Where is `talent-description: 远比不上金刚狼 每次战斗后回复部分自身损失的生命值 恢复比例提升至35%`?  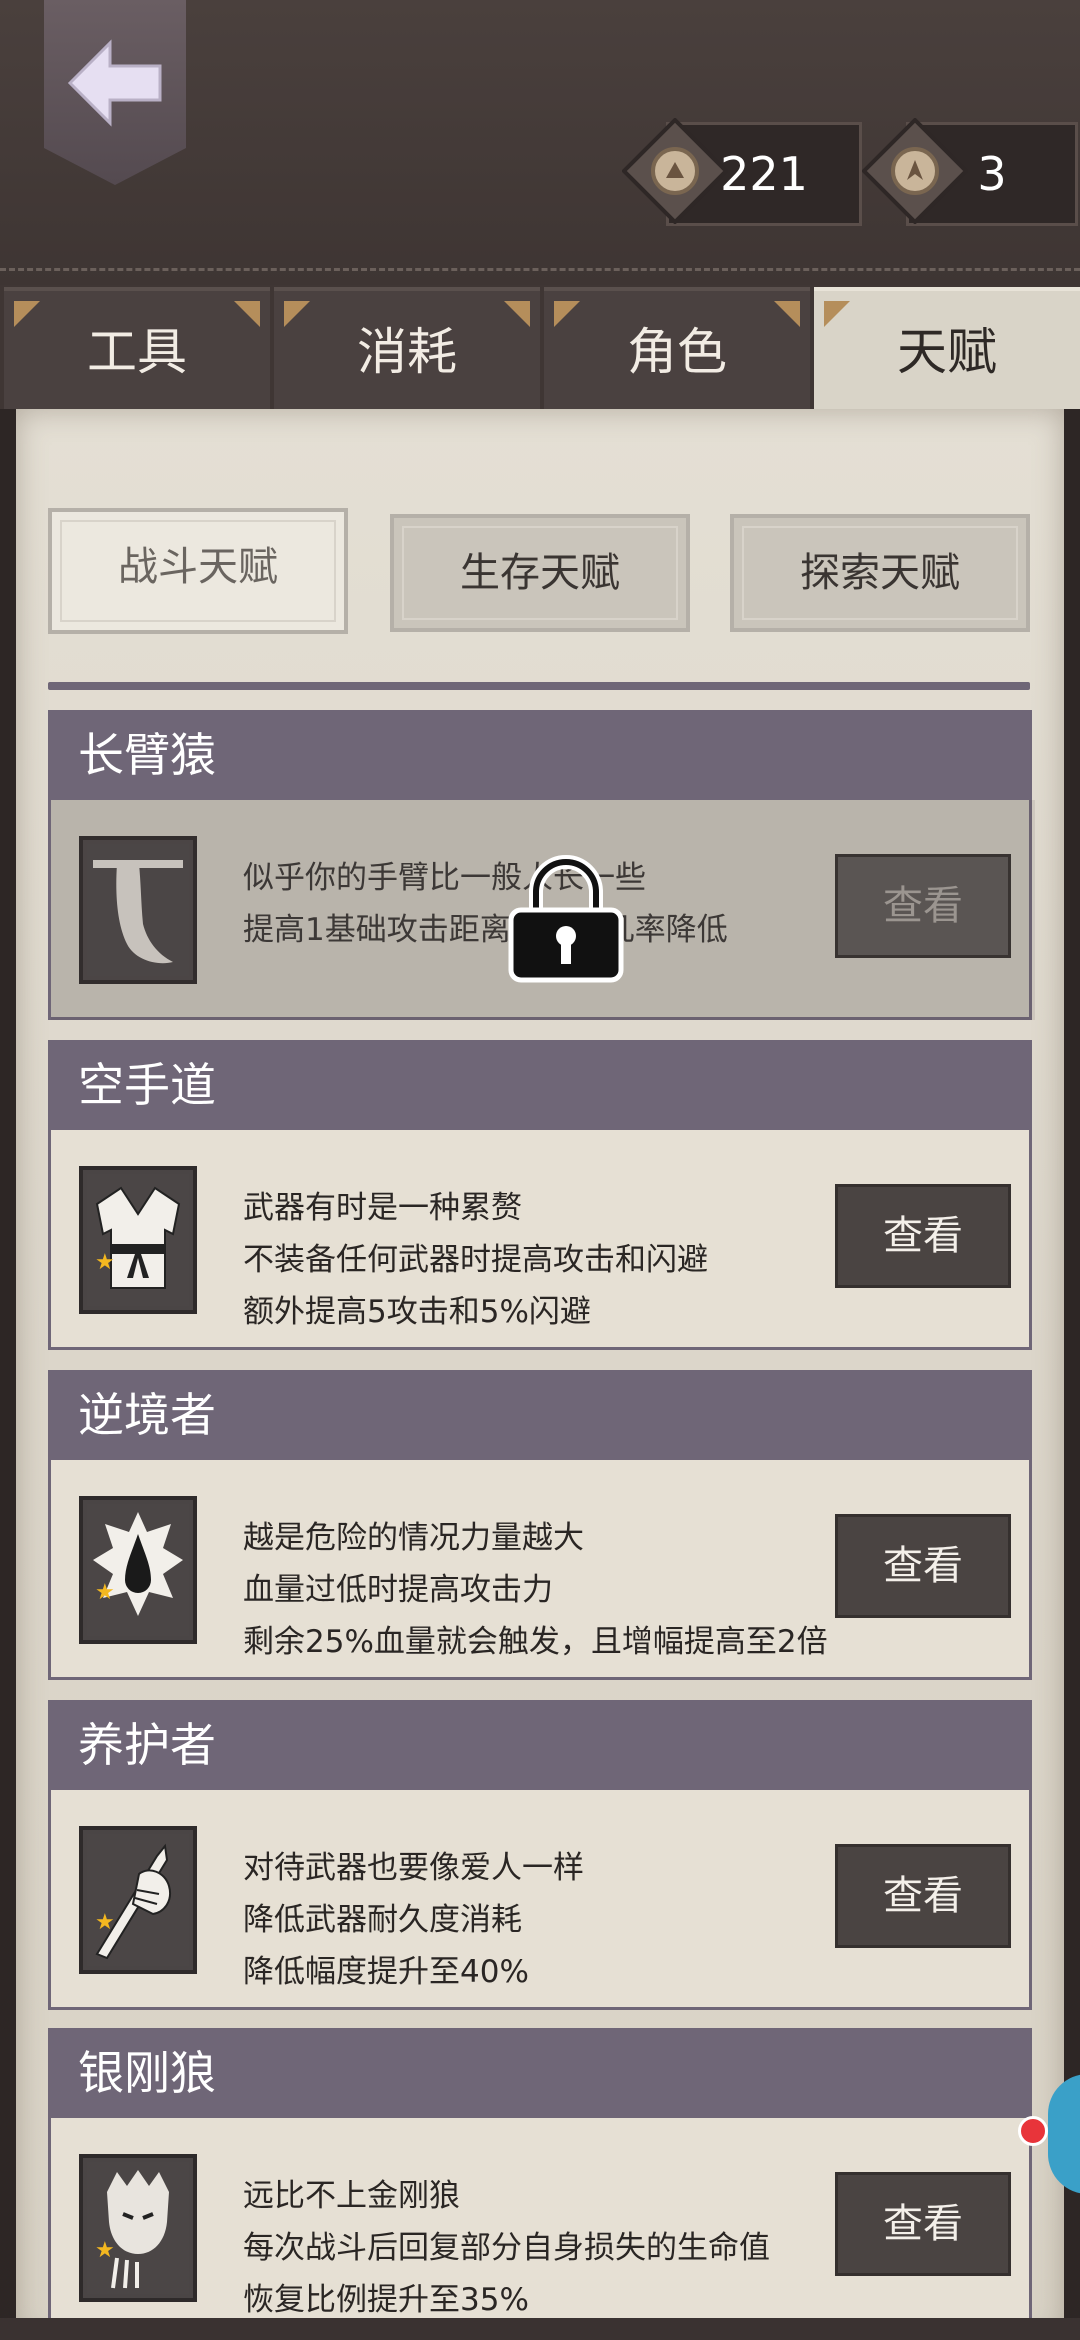 talent-description: 远比不上金刚狼 每次战斗后回复部分自身损失的生命值 恢复比例提升至35% is located at coordinates (543, 2248).